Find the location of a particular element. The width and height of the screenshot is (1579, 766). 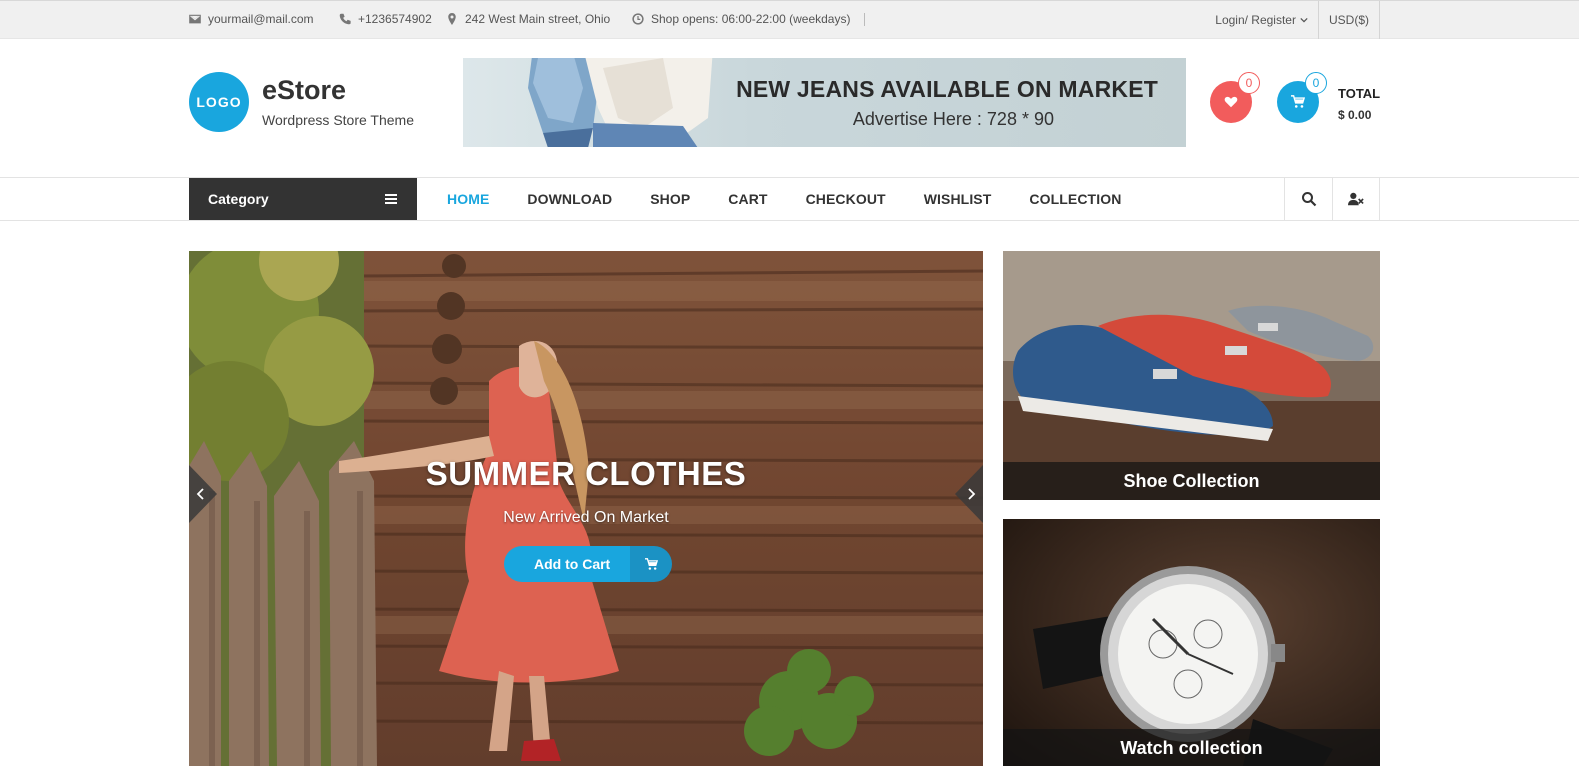

add-to-cart-label: Add to Cart is located at coordinates (567, 564).